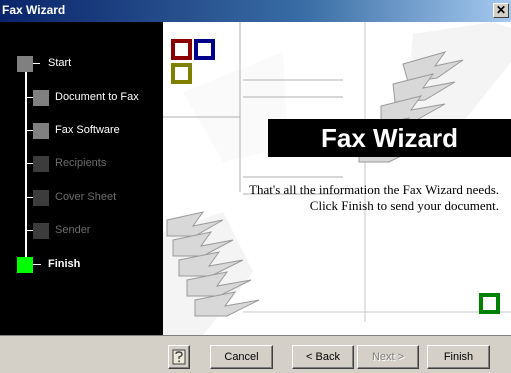 Image resolution: width=511 pixels, height=373 pixels. I want to click on olive-square-icon, so click(181, 73).